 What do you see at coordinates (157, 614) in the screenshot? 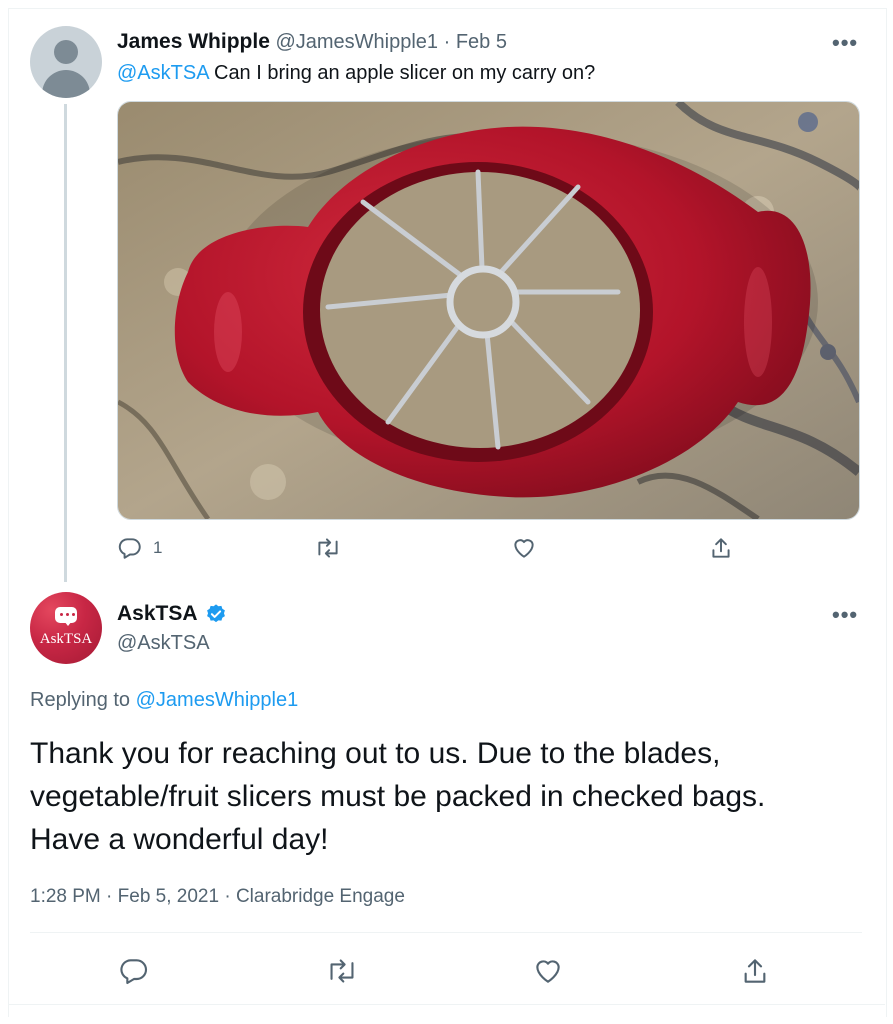
I see `author-name: AskTSA` at bounding box center [157, 614].